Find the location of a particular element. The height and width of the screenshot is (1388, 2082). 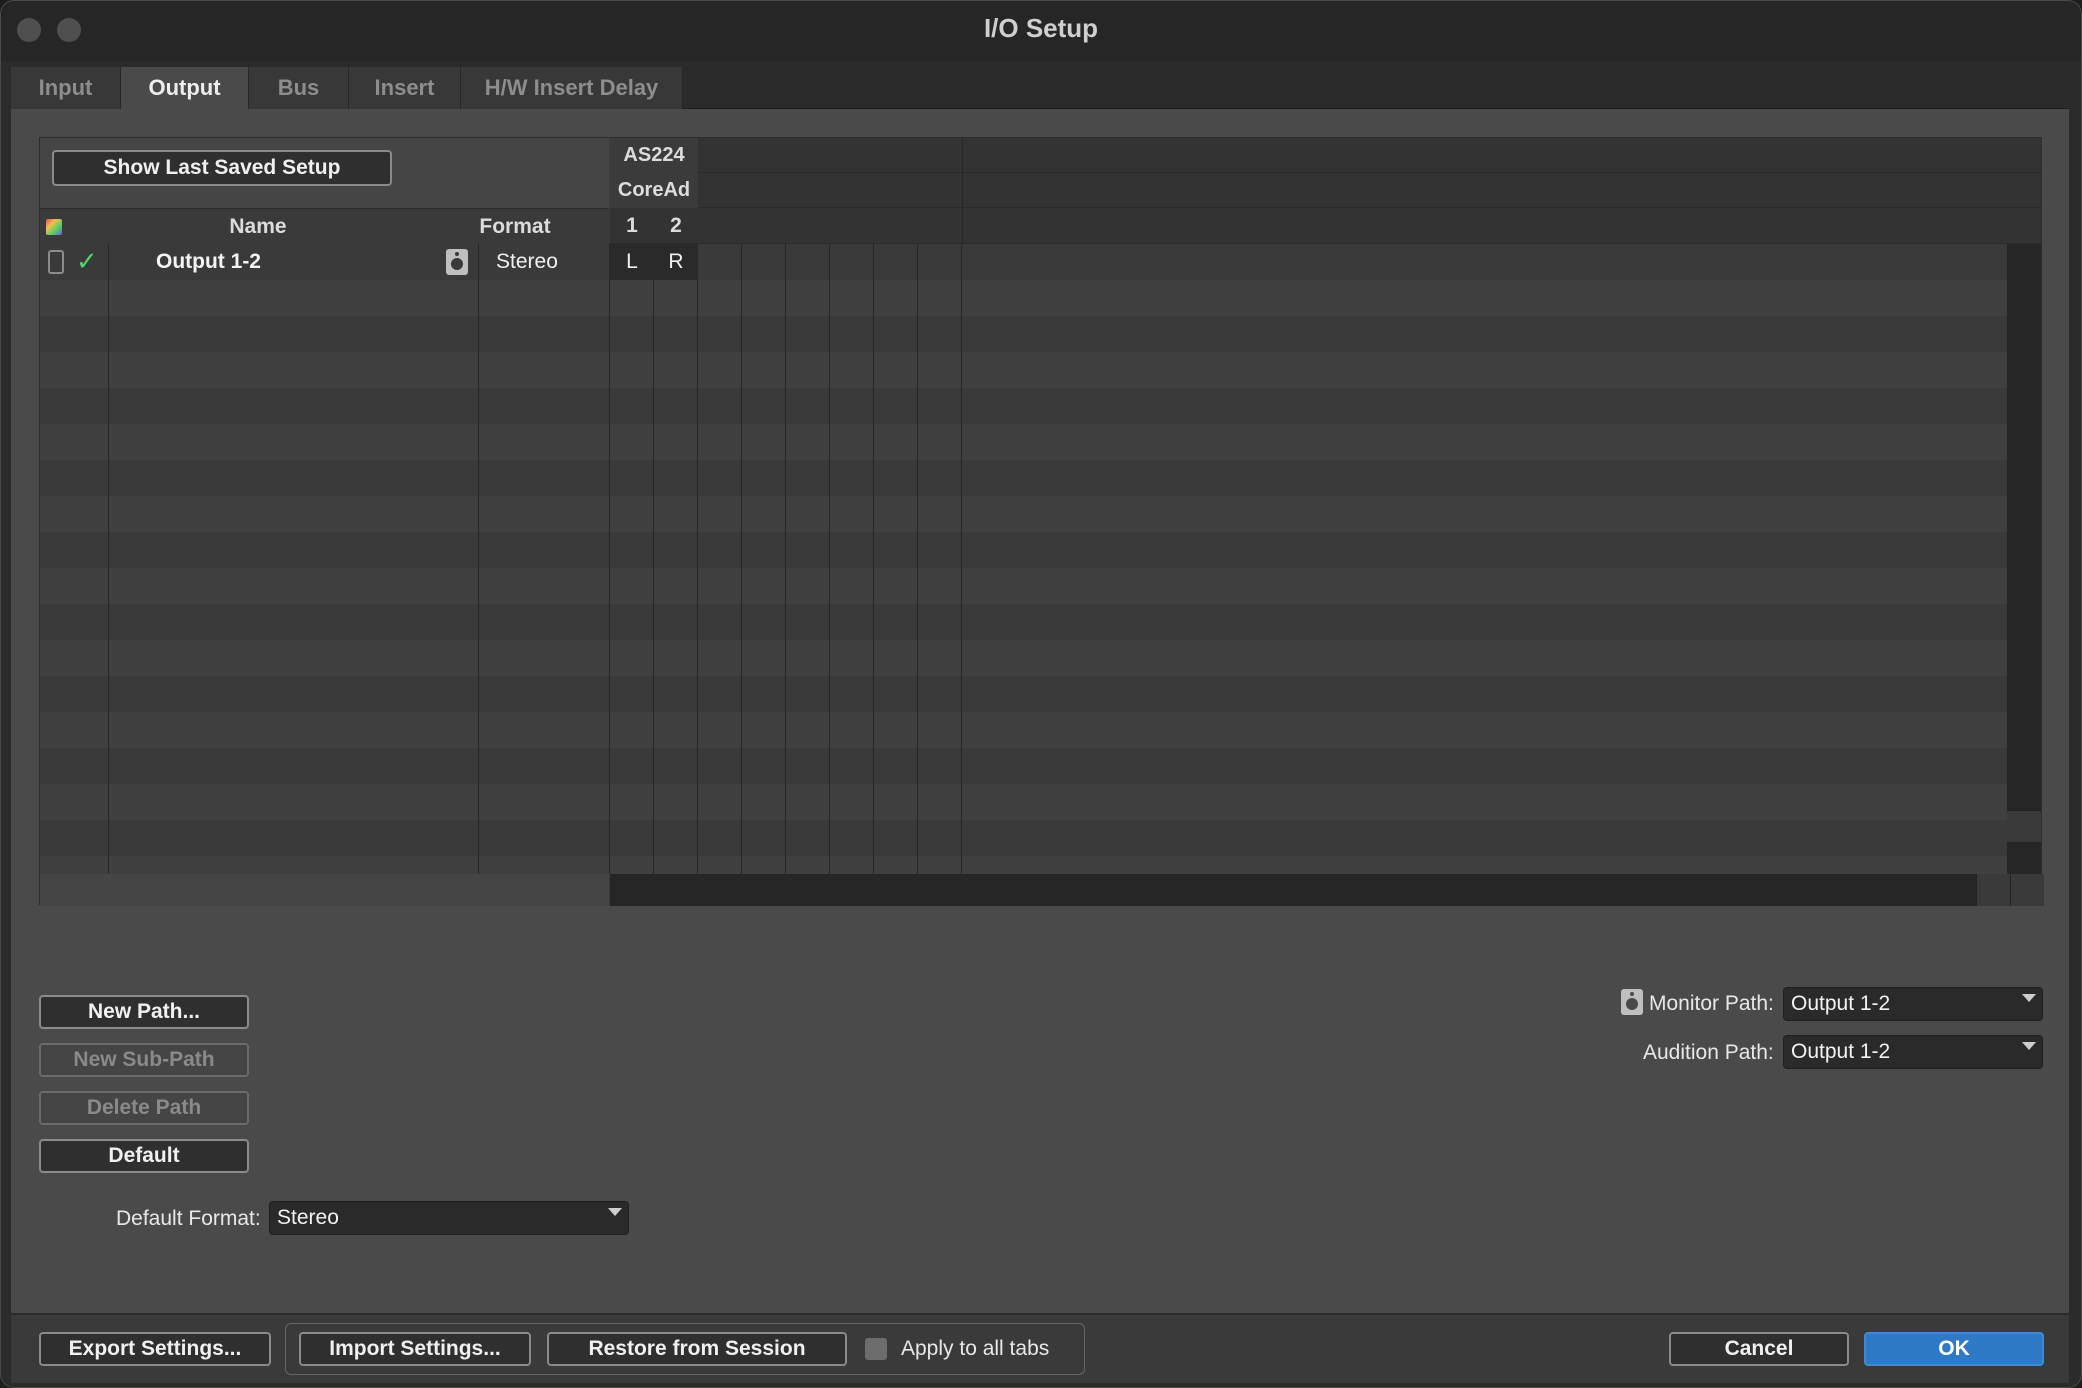

driver-row: CoreAd is located at coordinates (1325, 190).